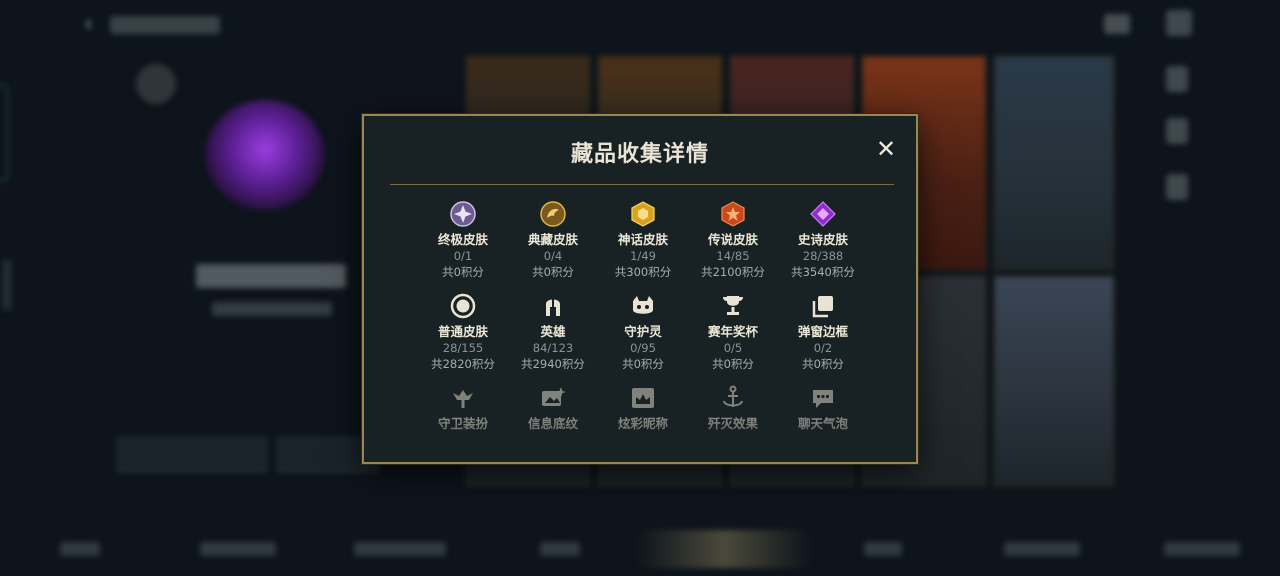 This screenshot has height=576, width=1280. Describe the element at coordinates (733, 396) in the screenshot. I see `ace-effect-icon` at that location.